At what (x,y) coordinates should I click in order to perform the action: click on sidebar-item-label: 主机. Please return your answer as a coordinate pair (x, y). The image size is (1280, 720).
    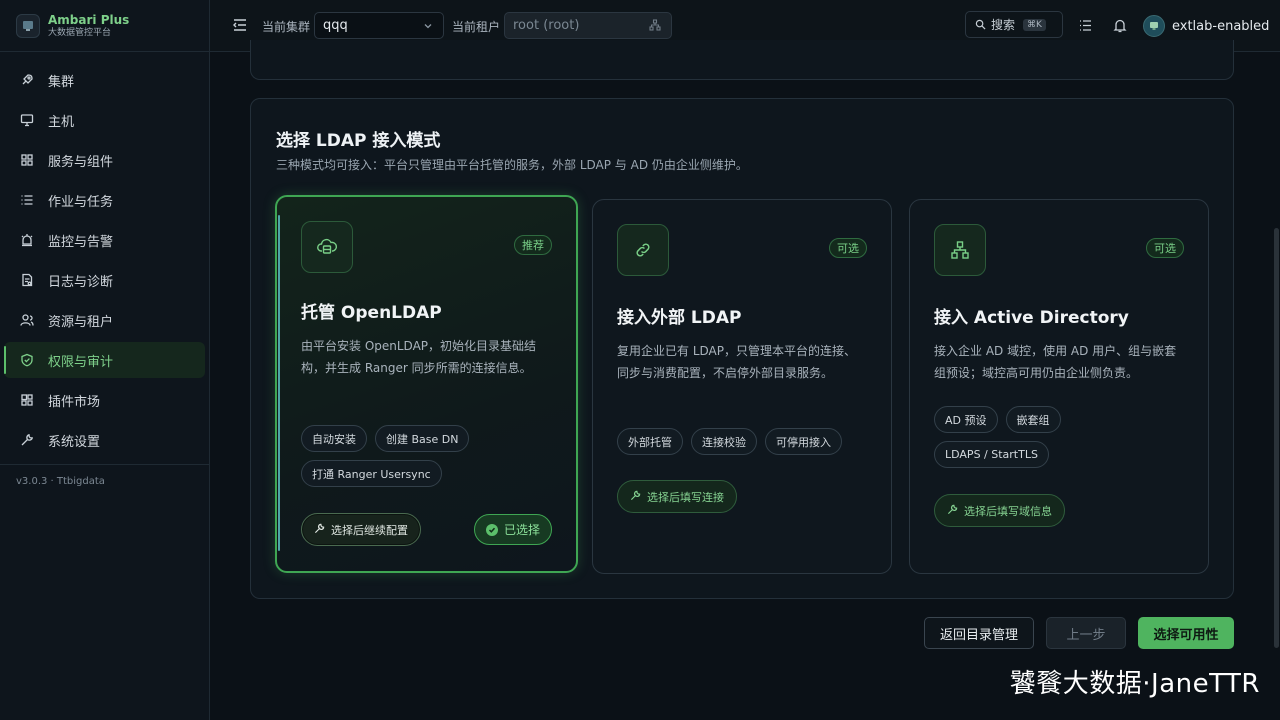
    Looking at the image, I should click on (61, 122).